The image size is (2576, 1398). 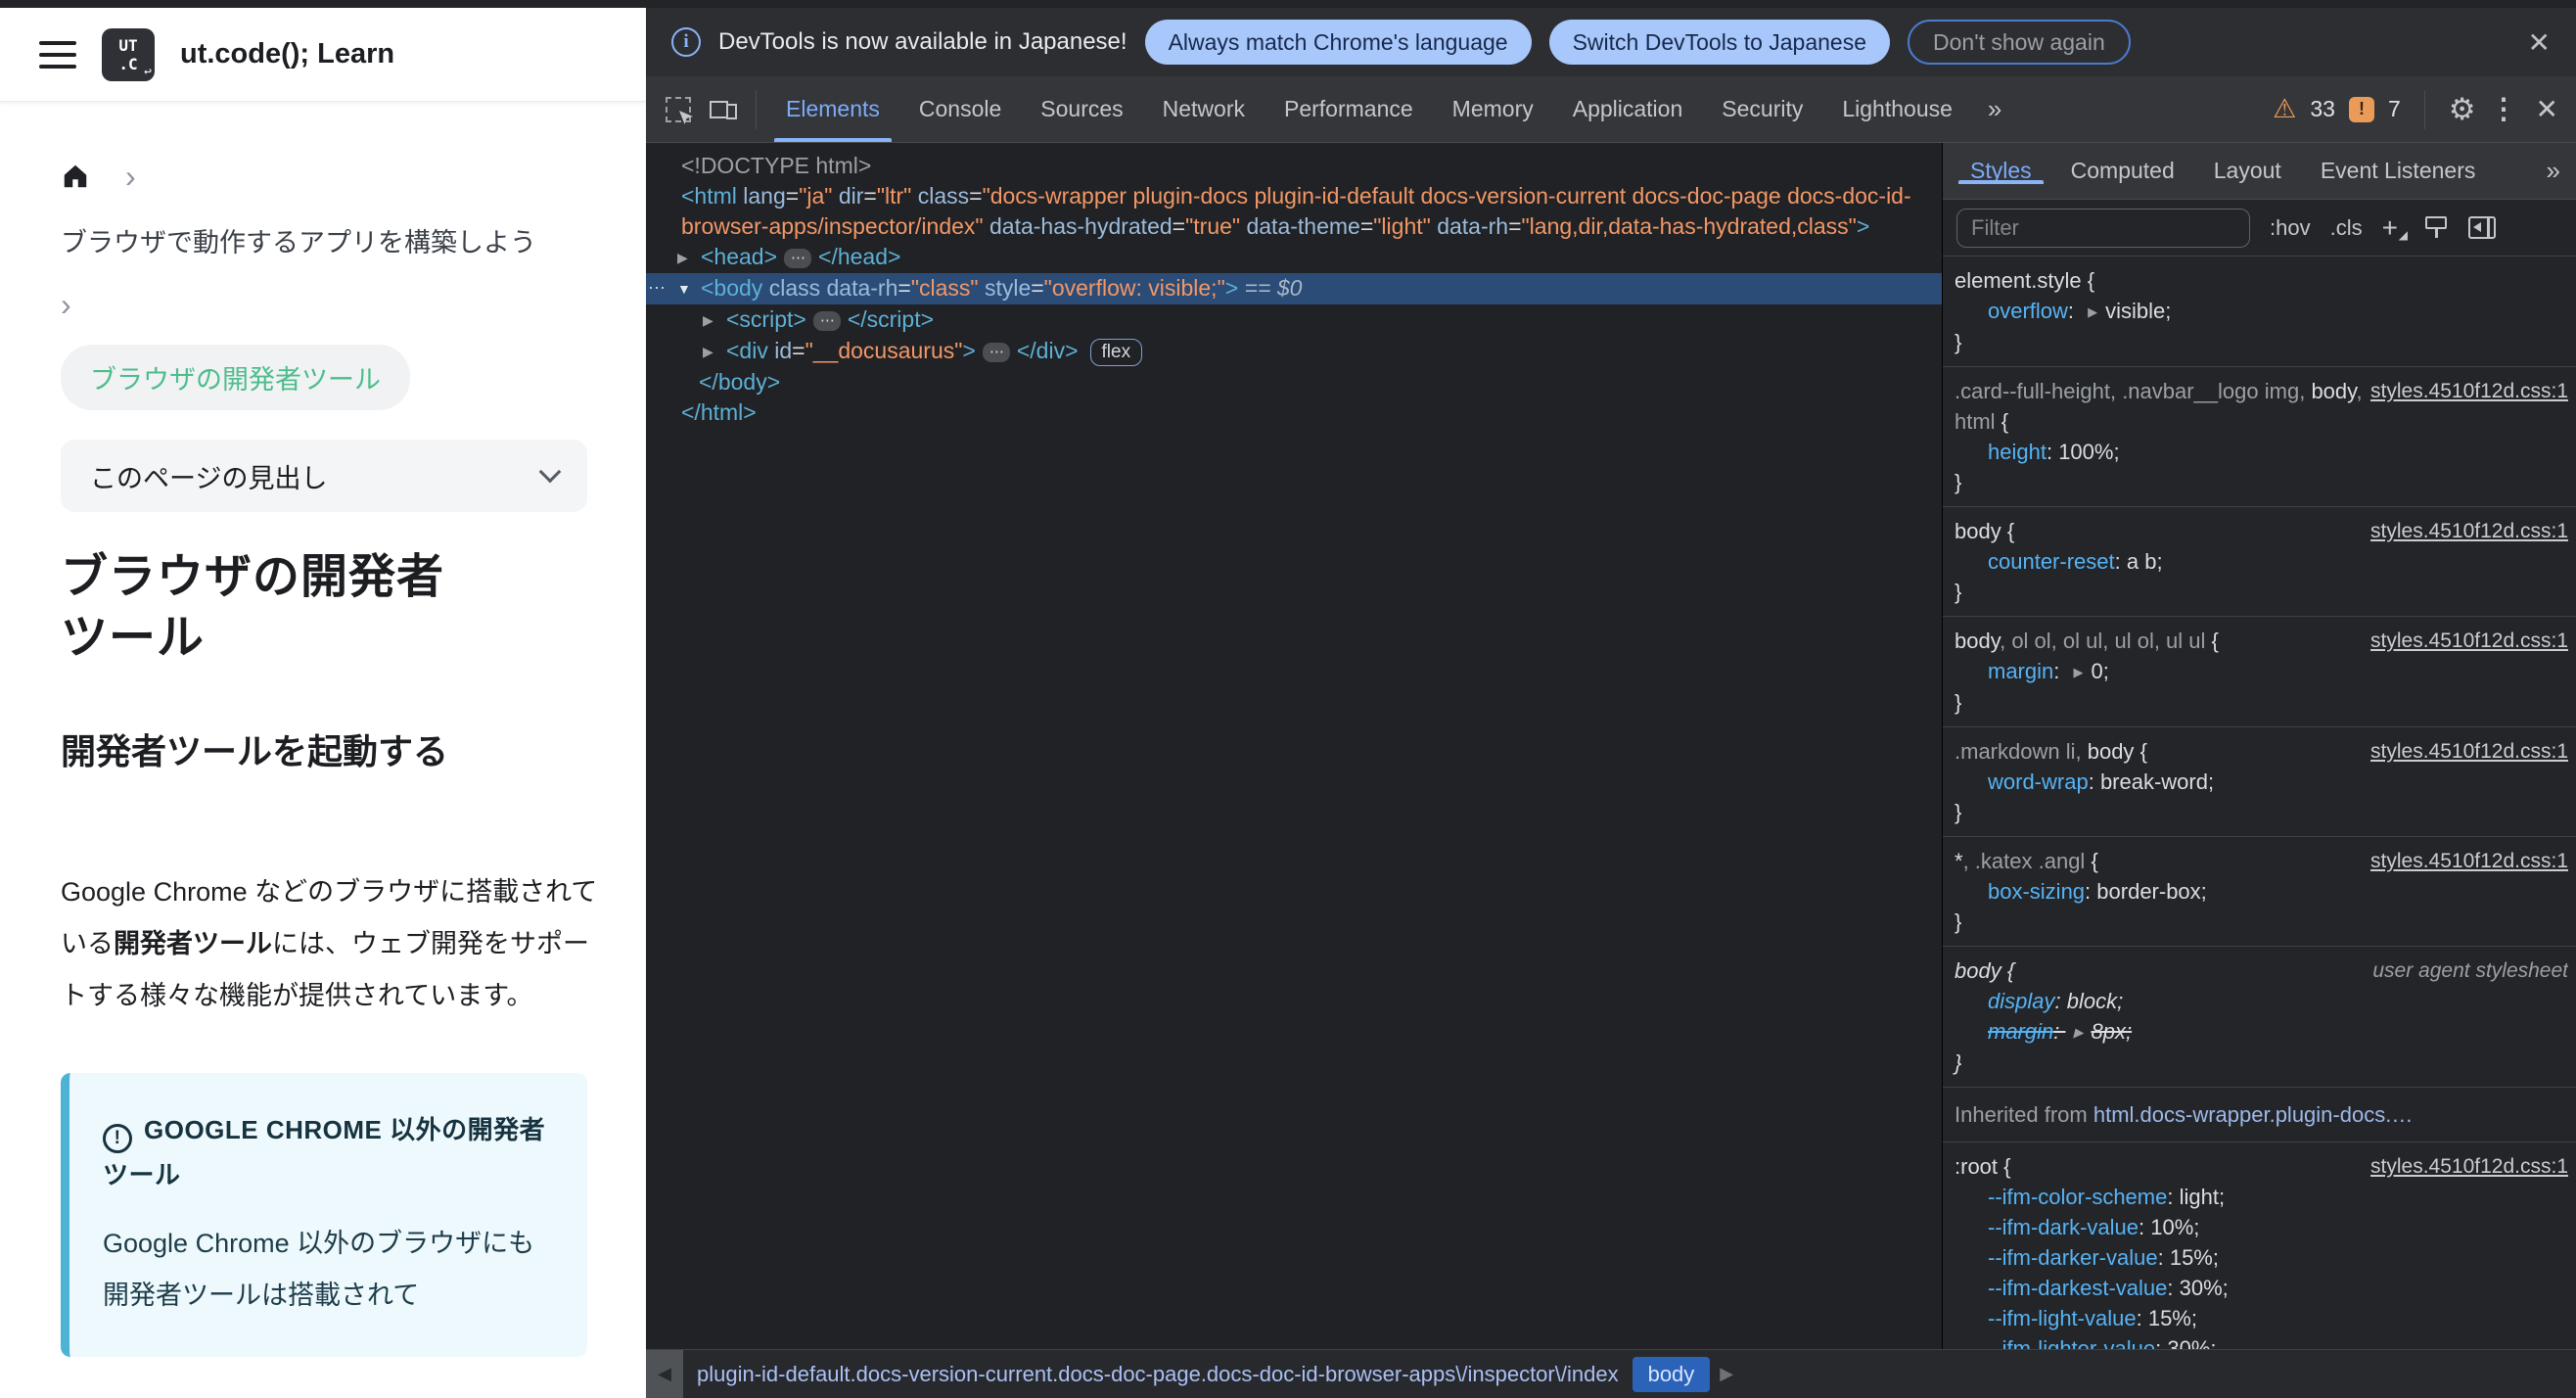 What do you see at coordinates (1134, 288) in the screenshot?
I see `code-token: "overflow: visible;"` at bounding box center [1134, 288].